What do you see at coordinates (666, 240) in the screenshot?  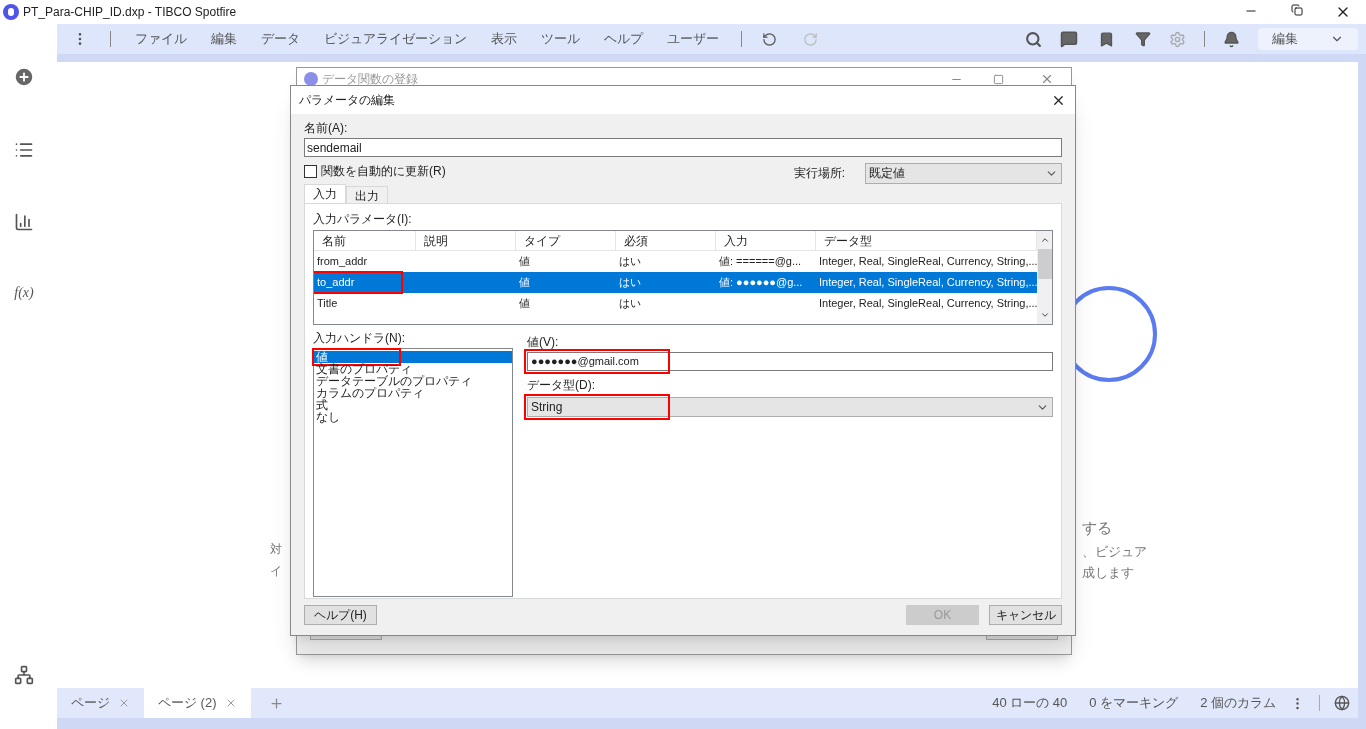 I see `column-header: 必須` at bounding box center [666, 240].